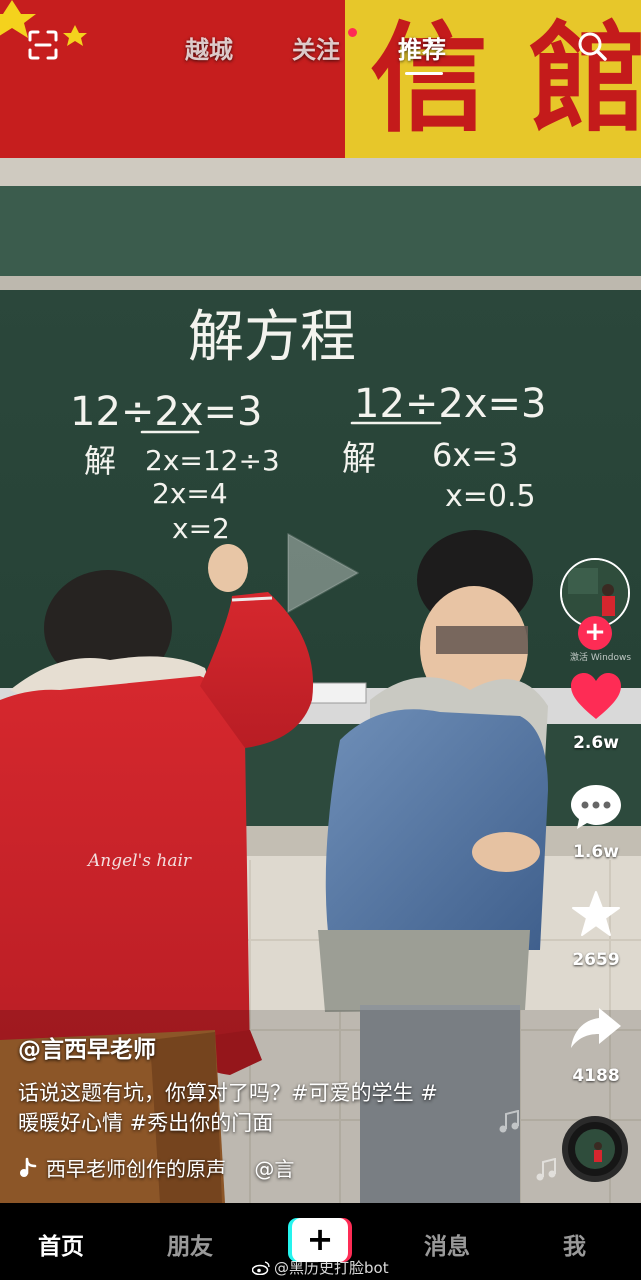  I want to click on search-icon, so click(592, 46).